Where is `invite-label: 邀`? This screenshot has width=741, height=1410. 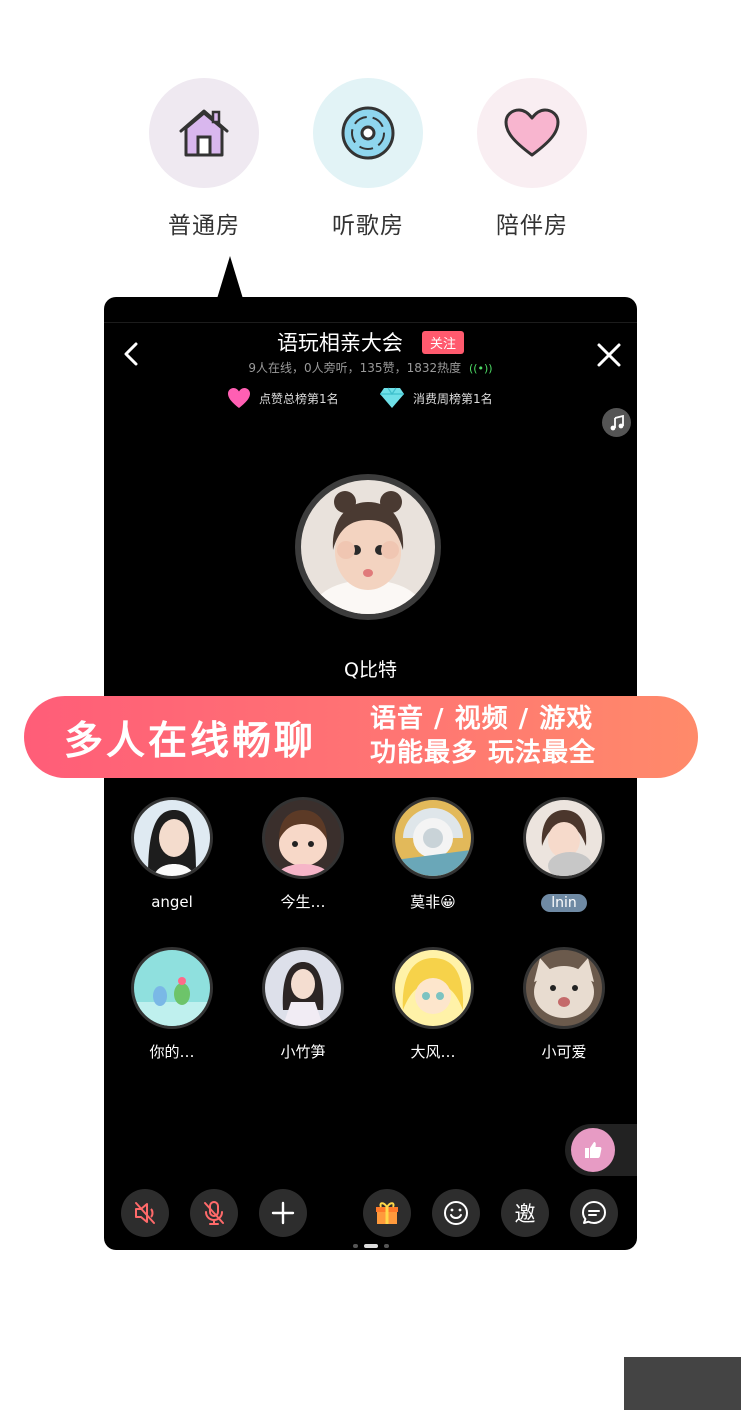 invite-label: 邀 is located at coordinates (525, 1214).